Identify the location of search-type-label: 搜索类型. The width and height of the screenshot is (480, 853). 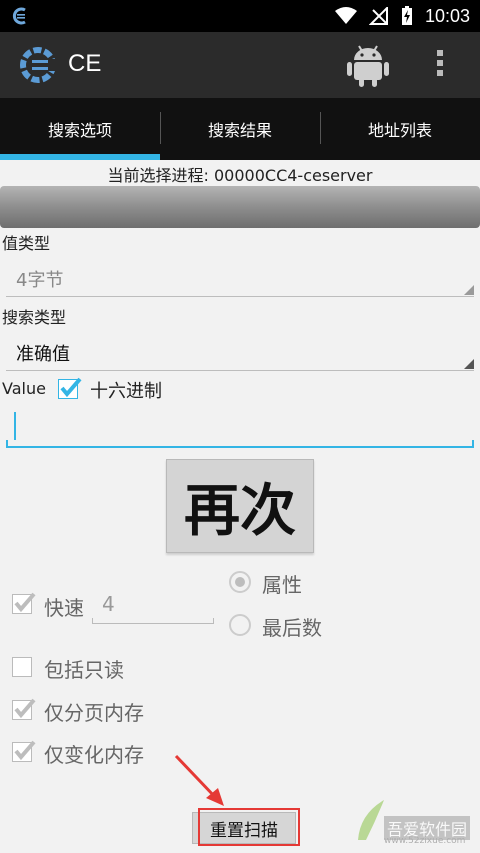
(34, 317).